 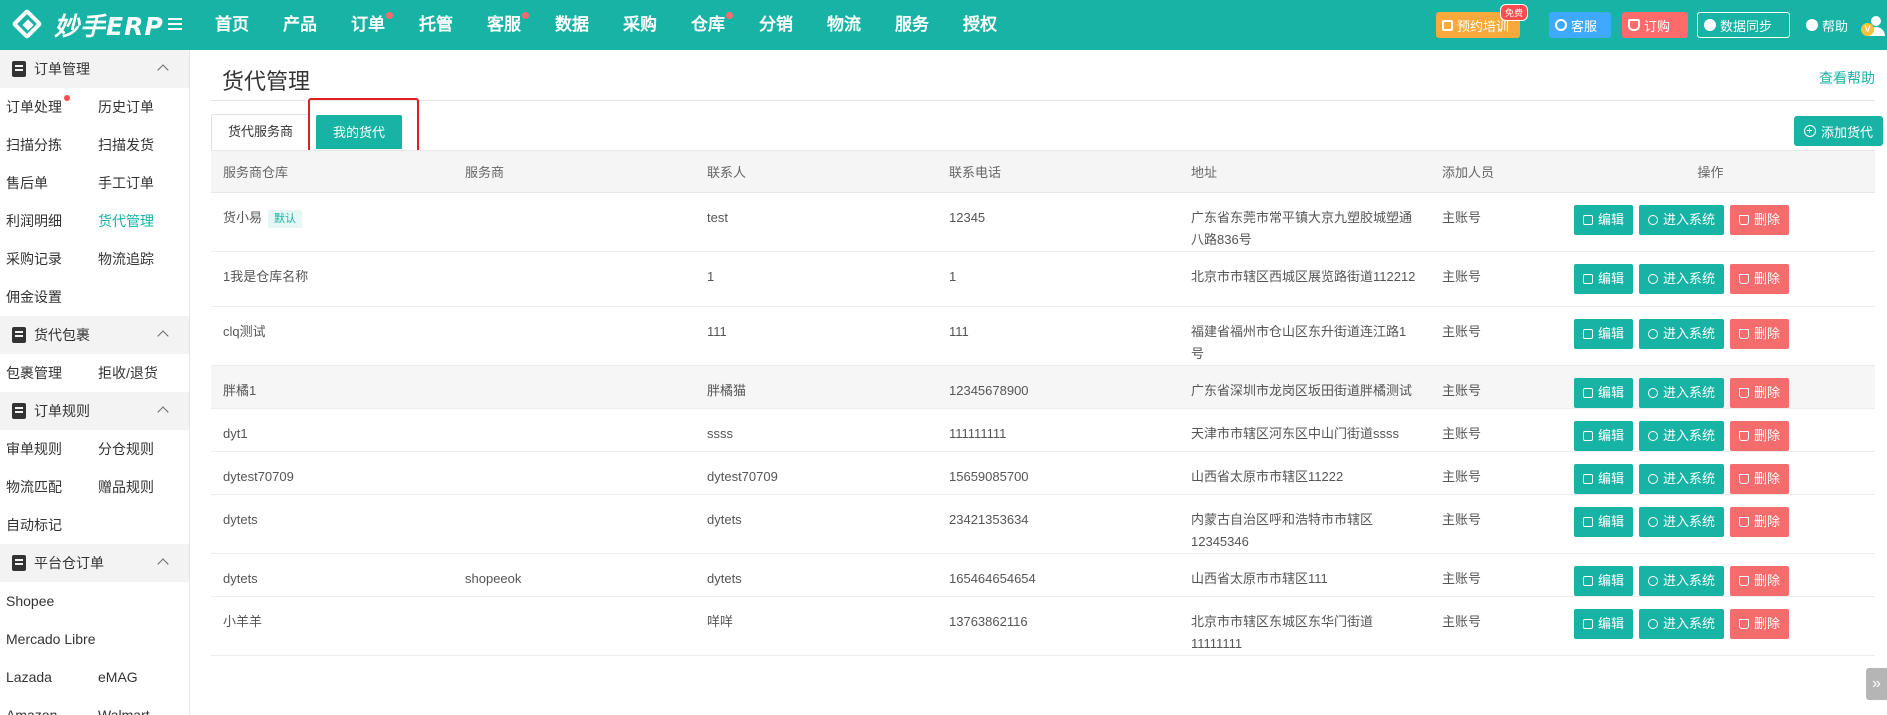 I want to click on edit-label: 编辑, so click(x=1611, y=392).